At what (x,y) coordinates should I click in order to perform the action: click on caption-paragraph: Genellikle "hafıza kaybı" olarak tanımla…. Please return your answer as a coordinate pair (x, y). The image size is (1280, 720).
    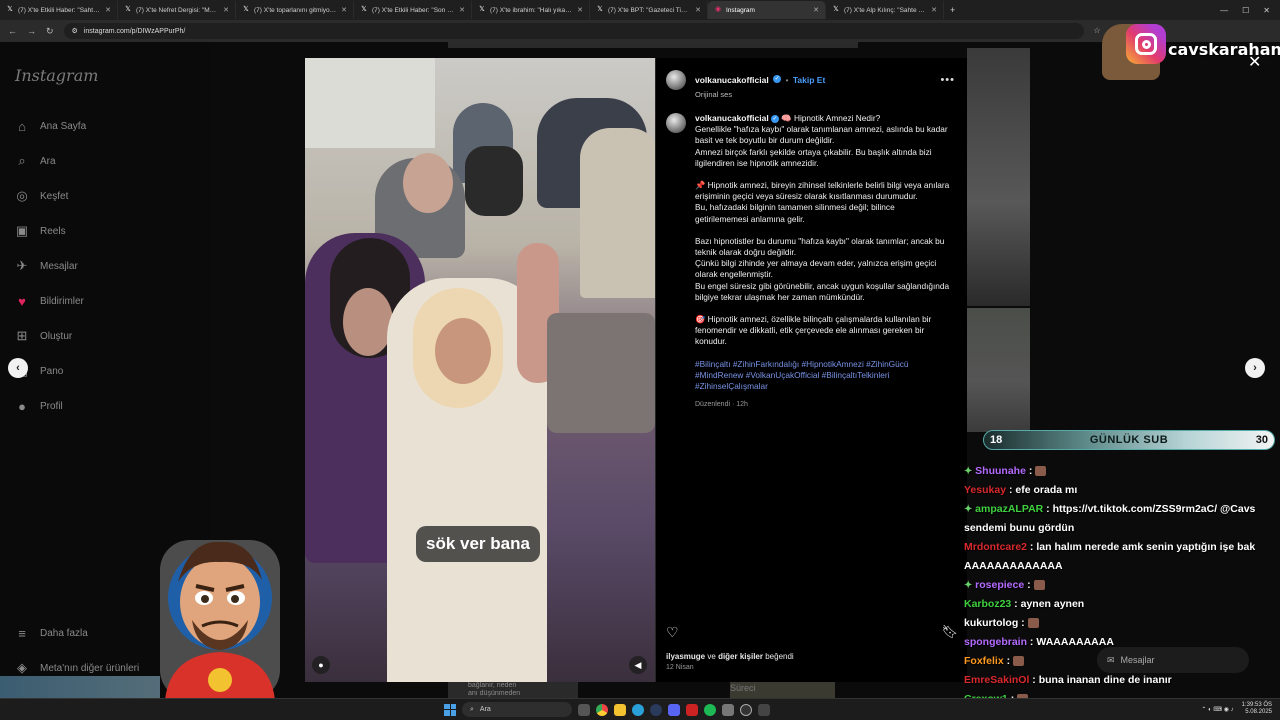
    Looking at the image, I should click on (821, 146).